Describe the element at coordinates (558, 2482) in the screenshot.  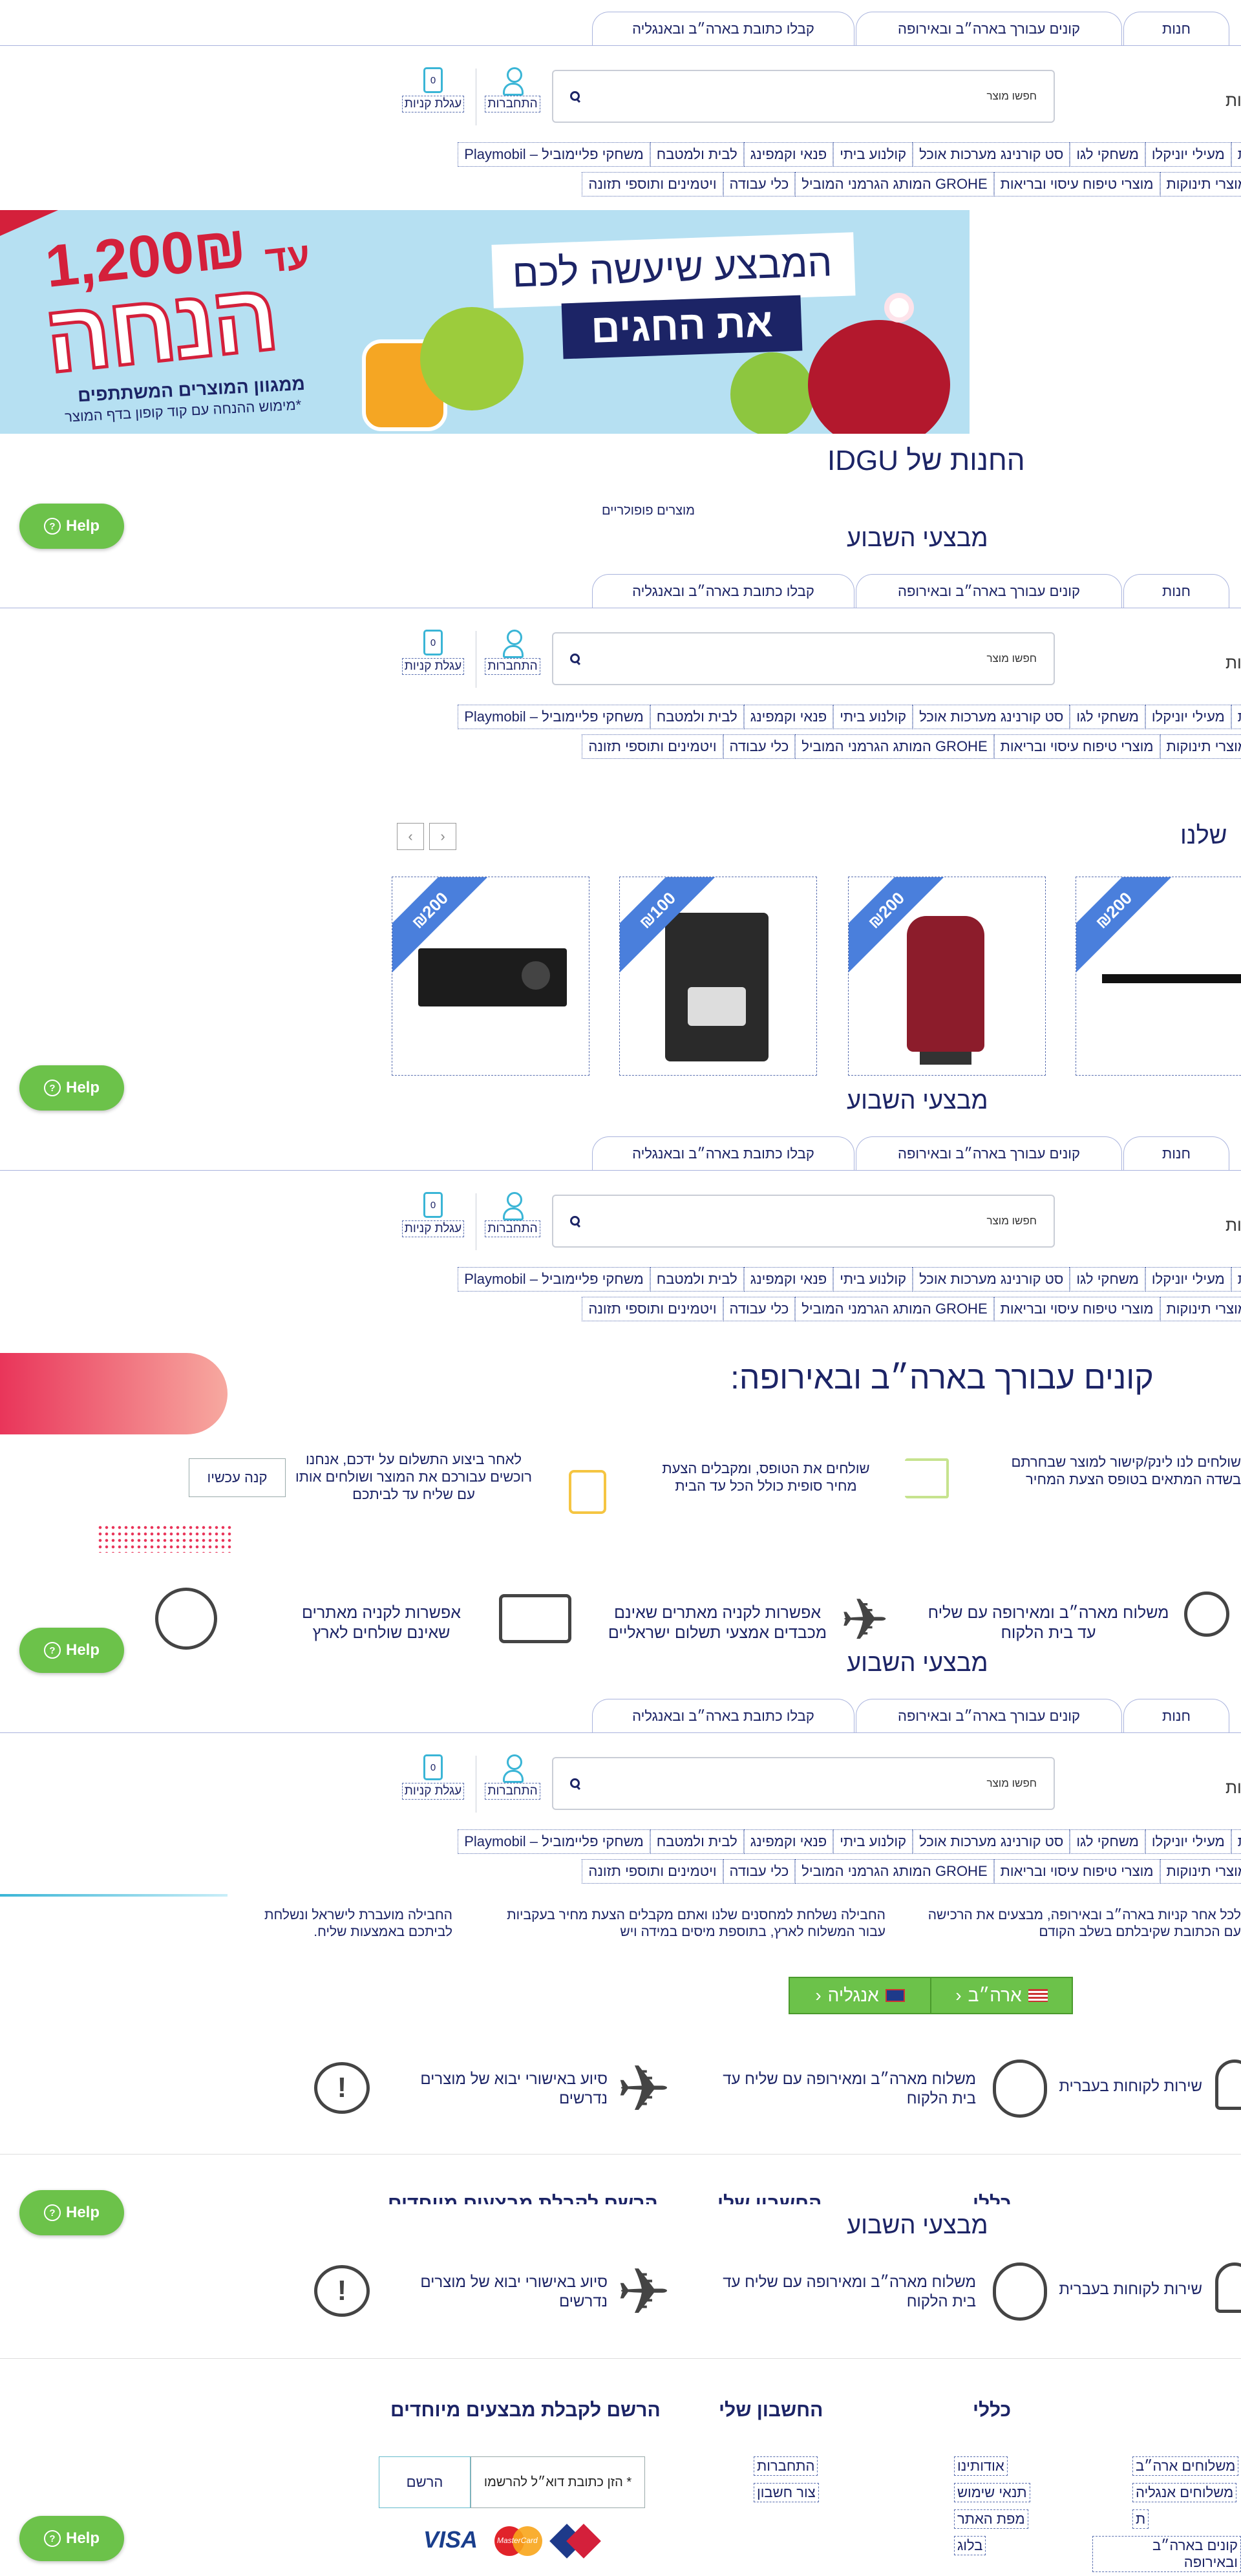
I see `email-input: * הזן כתובת דוא״ל להרשמו` at that location.